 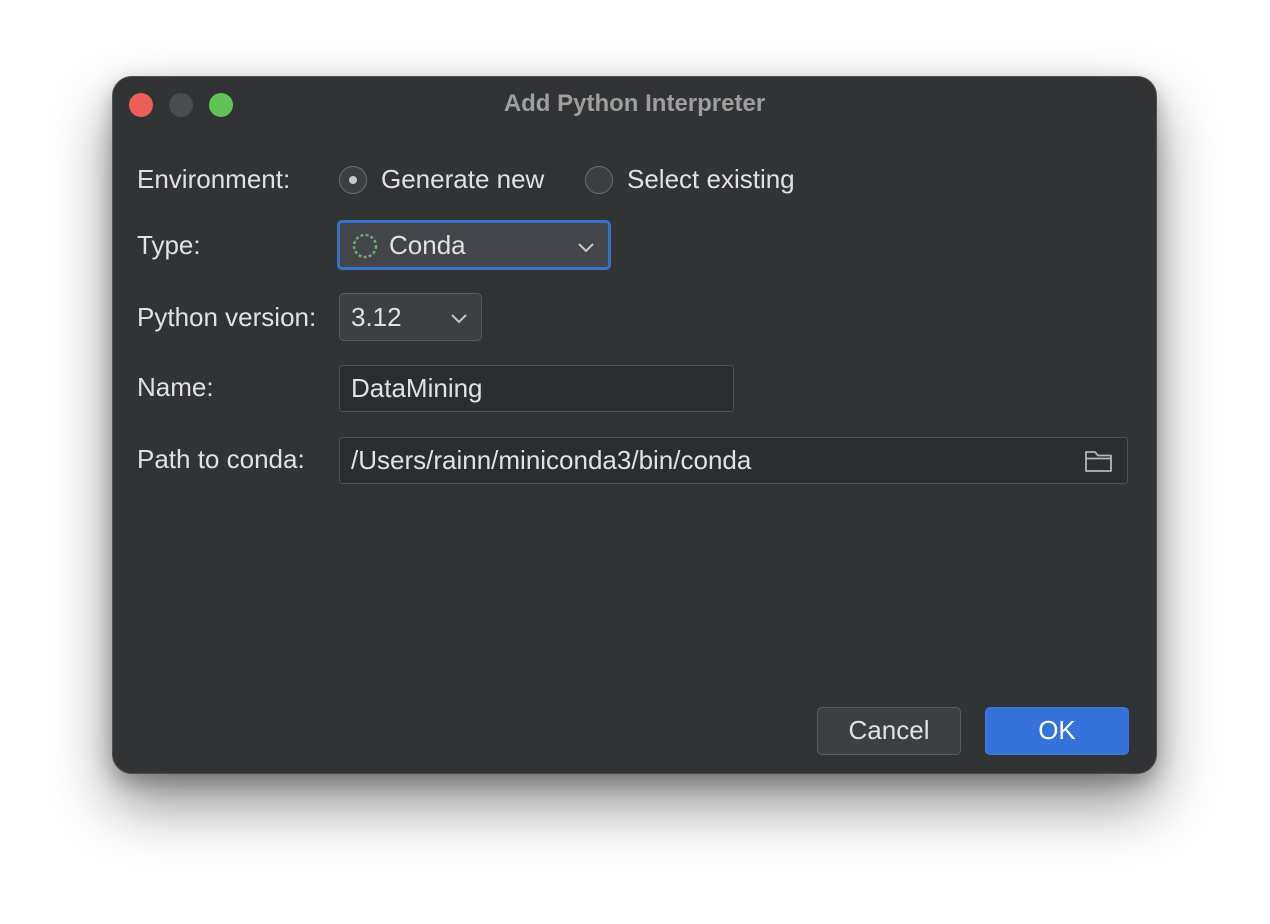 What do you see at coordinates (175, 387) in the screenshot?
I see `name-label: Name:` at bounding box center [175, 387].